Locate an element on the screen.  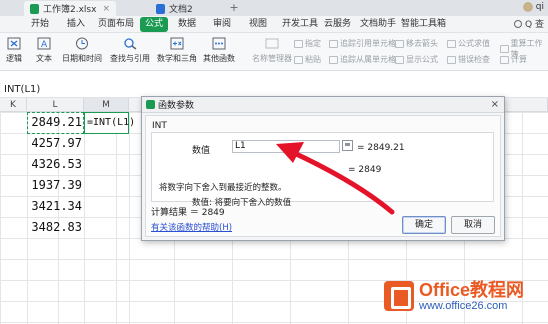
trace-dependents-button: 追踪从属单元格 is located at coordinates (362, 59).